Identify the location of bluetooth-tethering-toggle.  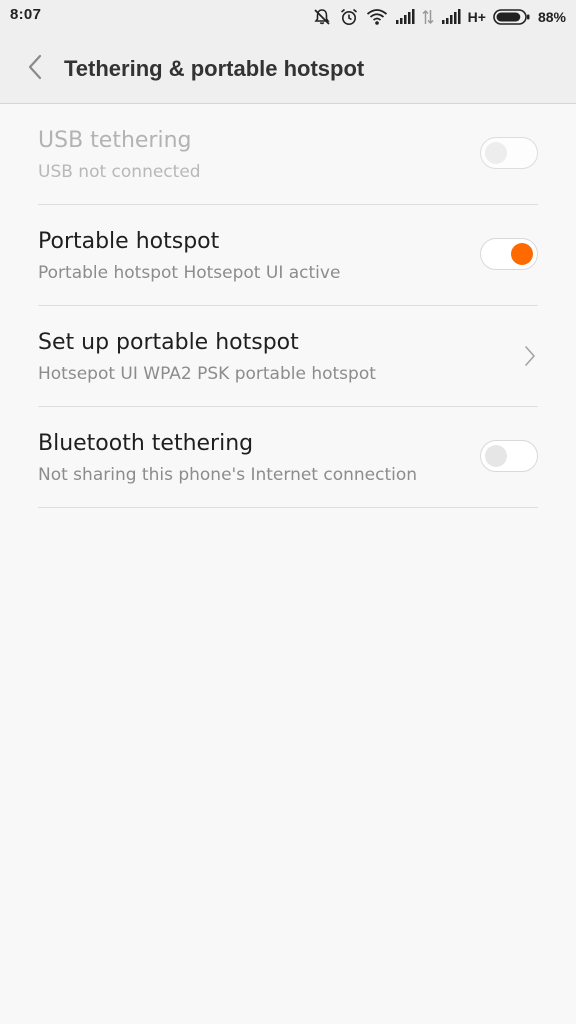
(509, 456).